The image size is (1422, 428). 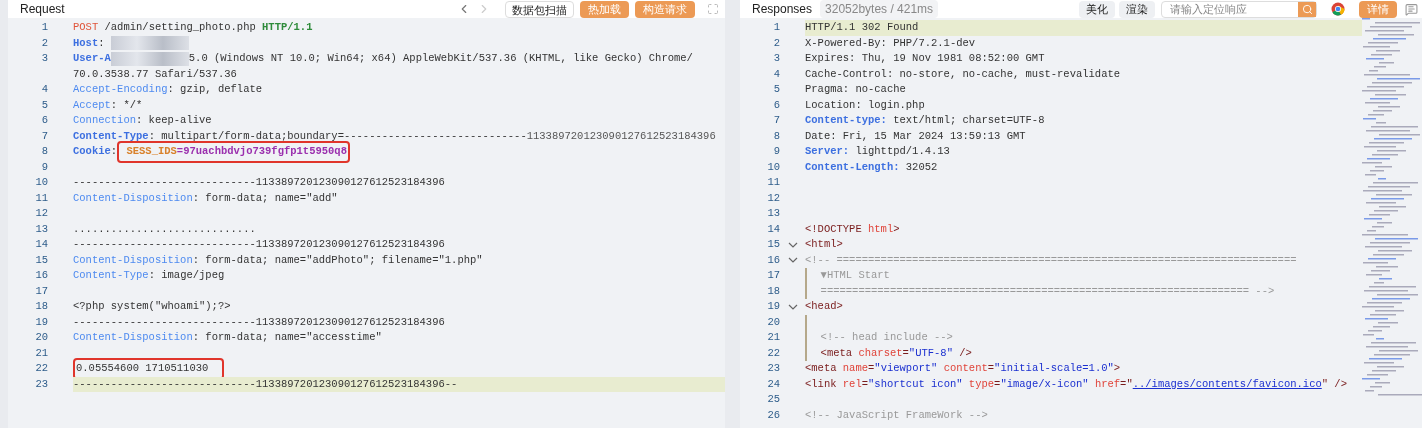 I want to click on code-text: <!-- head include -->, so click(x=886, y=337).